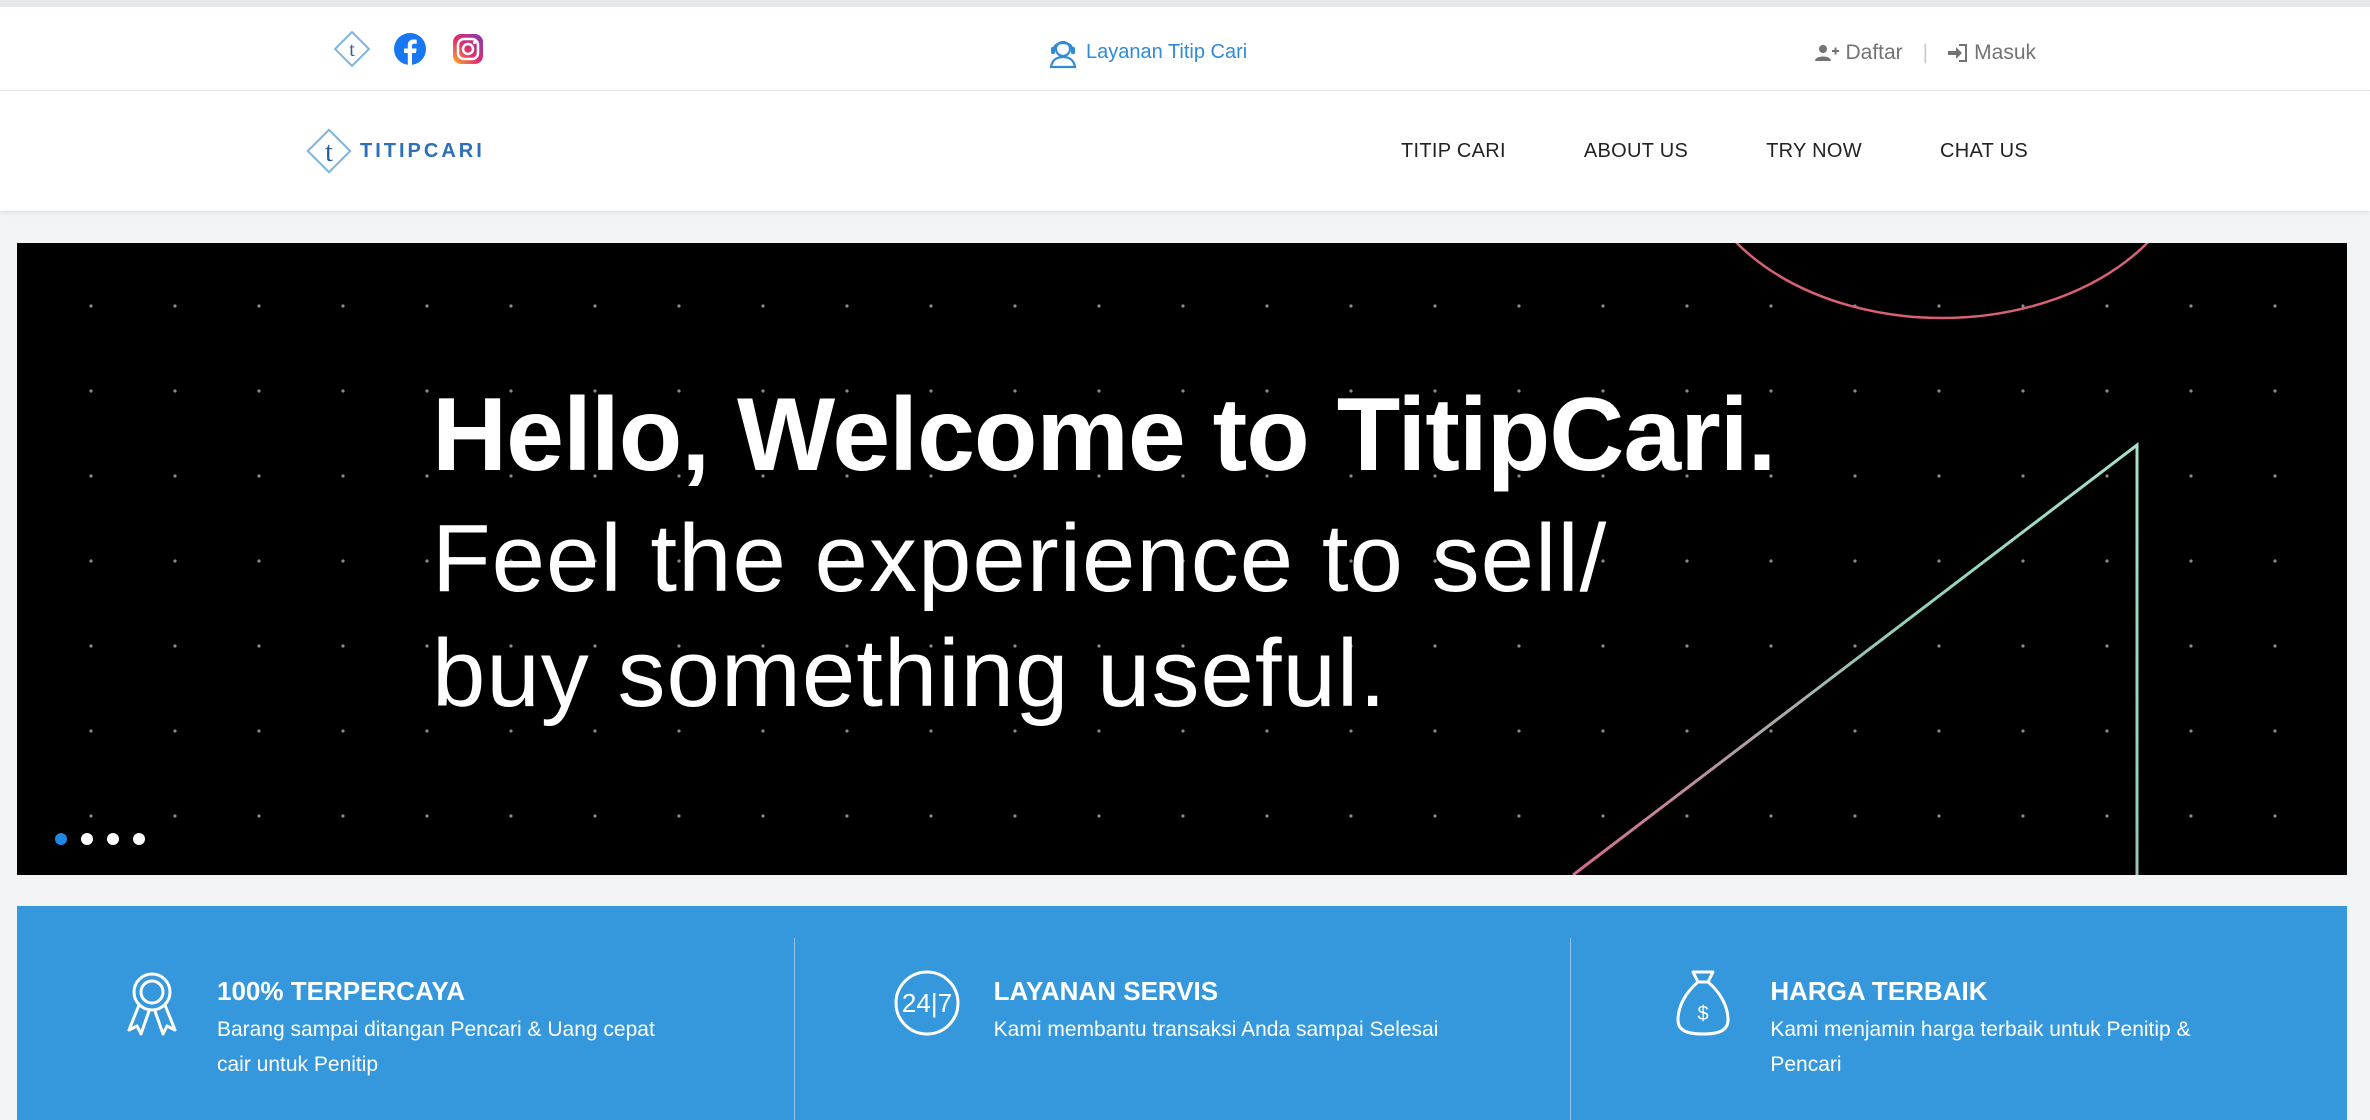 This screenshot has width=2370, height=1120. What do you see at coordinates (1984, 151) in the screenshot?
I see `nav-item-chat-us: CHAT US` at bounding box center [1984, 151].